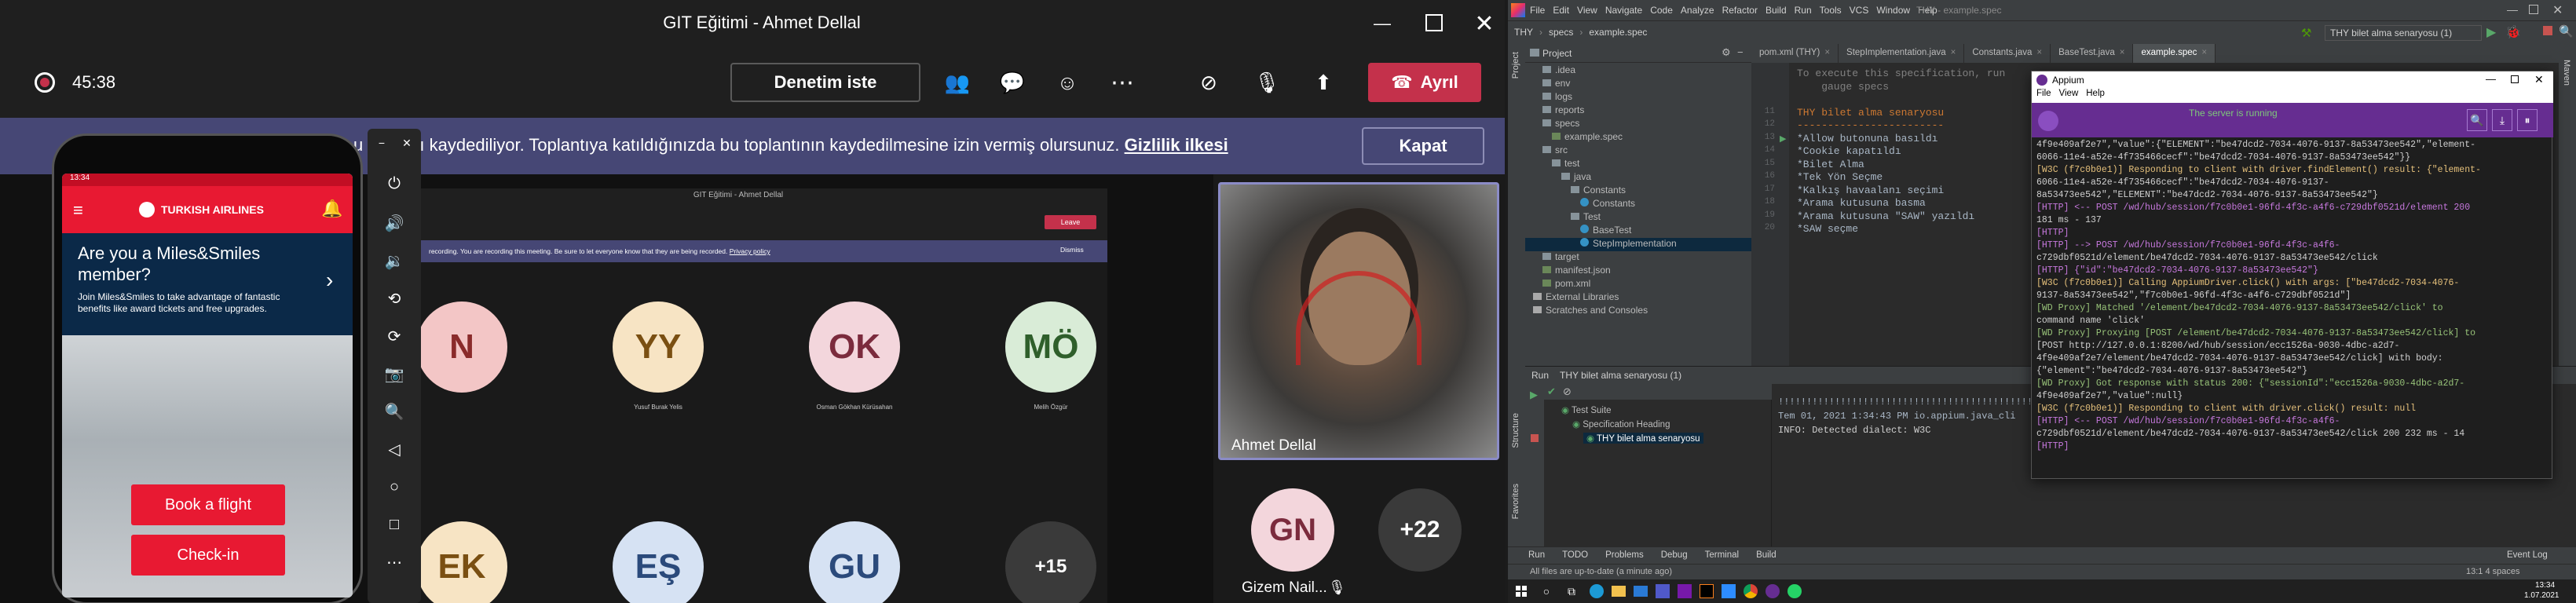 This screenshot has width=2576, height=603. Describe the element at coordinates (1424, 82) in the screenshot. I see `leave-button: ☎ Ayrıl` at that location.